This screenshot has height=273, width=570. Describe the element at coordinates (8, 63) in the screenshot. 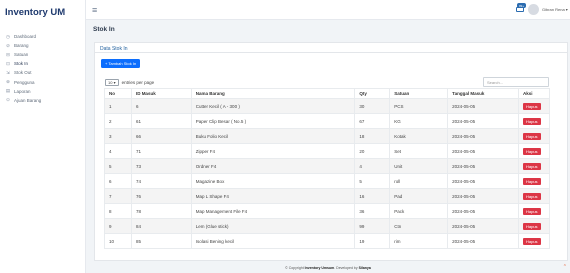

I see `sidebar-item-icon: ⊡` at that location.